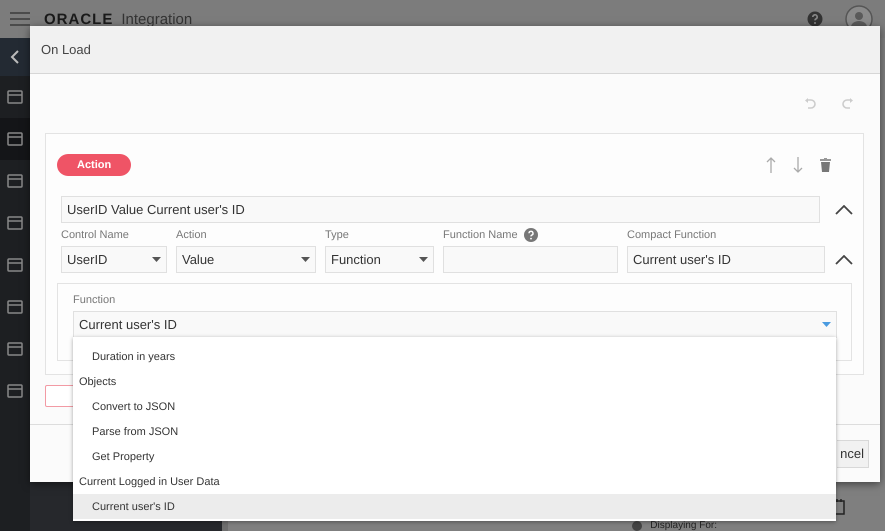 Image resolution: width=885 pixels, height=531 pixels. I want to click on dropdown-option: Current user's ID, so click(454, 506).